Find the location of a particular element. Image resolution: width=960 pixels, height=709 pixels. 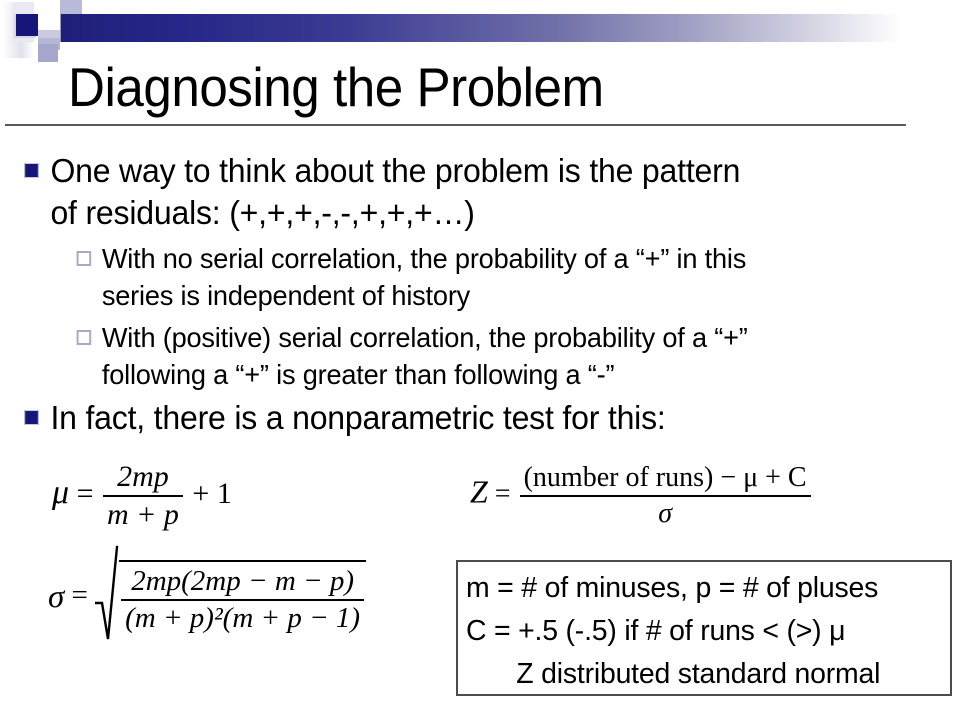

formula-z-denominator: σ is located at coordinates (665, 513).